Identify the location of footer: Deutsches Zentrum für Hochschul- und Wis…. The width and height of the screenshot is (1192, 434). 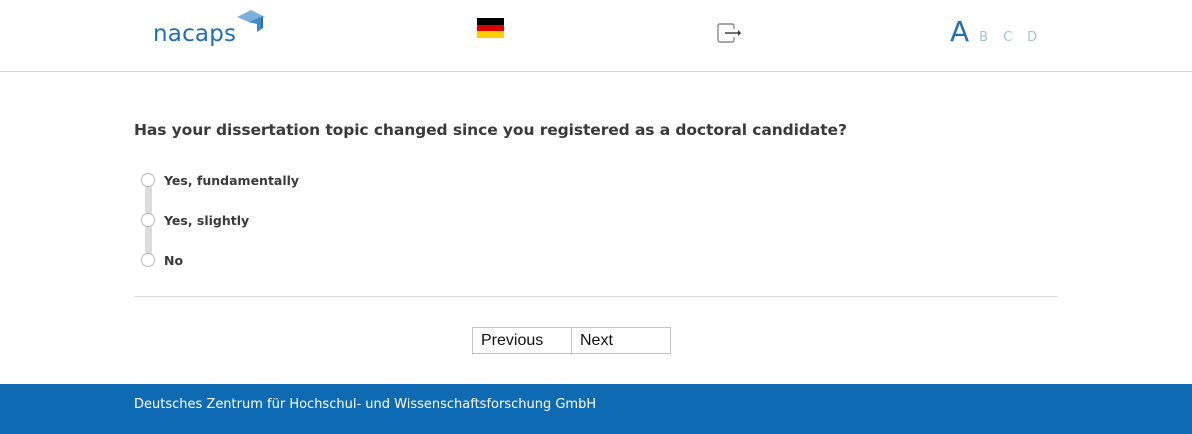
(596, 409).